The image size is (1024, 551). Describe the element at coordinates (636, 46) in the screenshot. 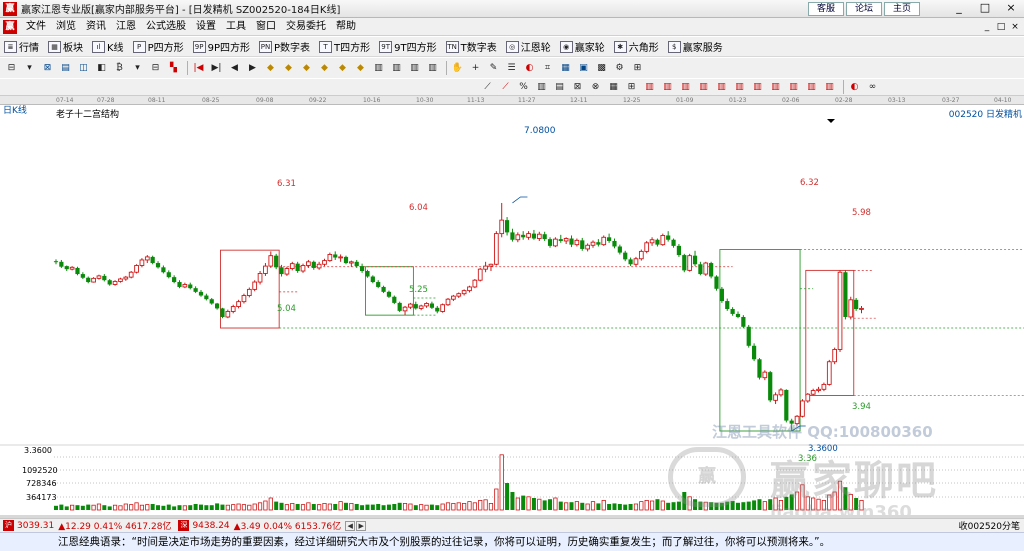

I see `toolbar-button-11: ✱ 六角形` at that location.